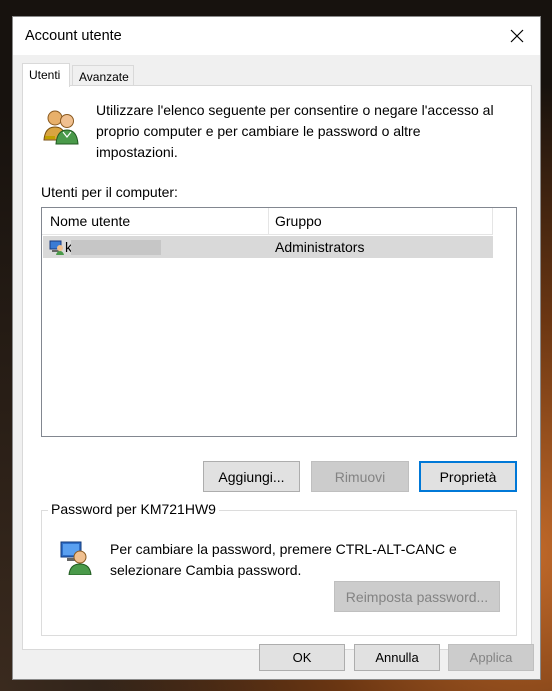 This screenshot has width=552, height=691. Describe the element at coordinates (268, 247) in the screenshot. I see `table-row: k Administrators` at that location.